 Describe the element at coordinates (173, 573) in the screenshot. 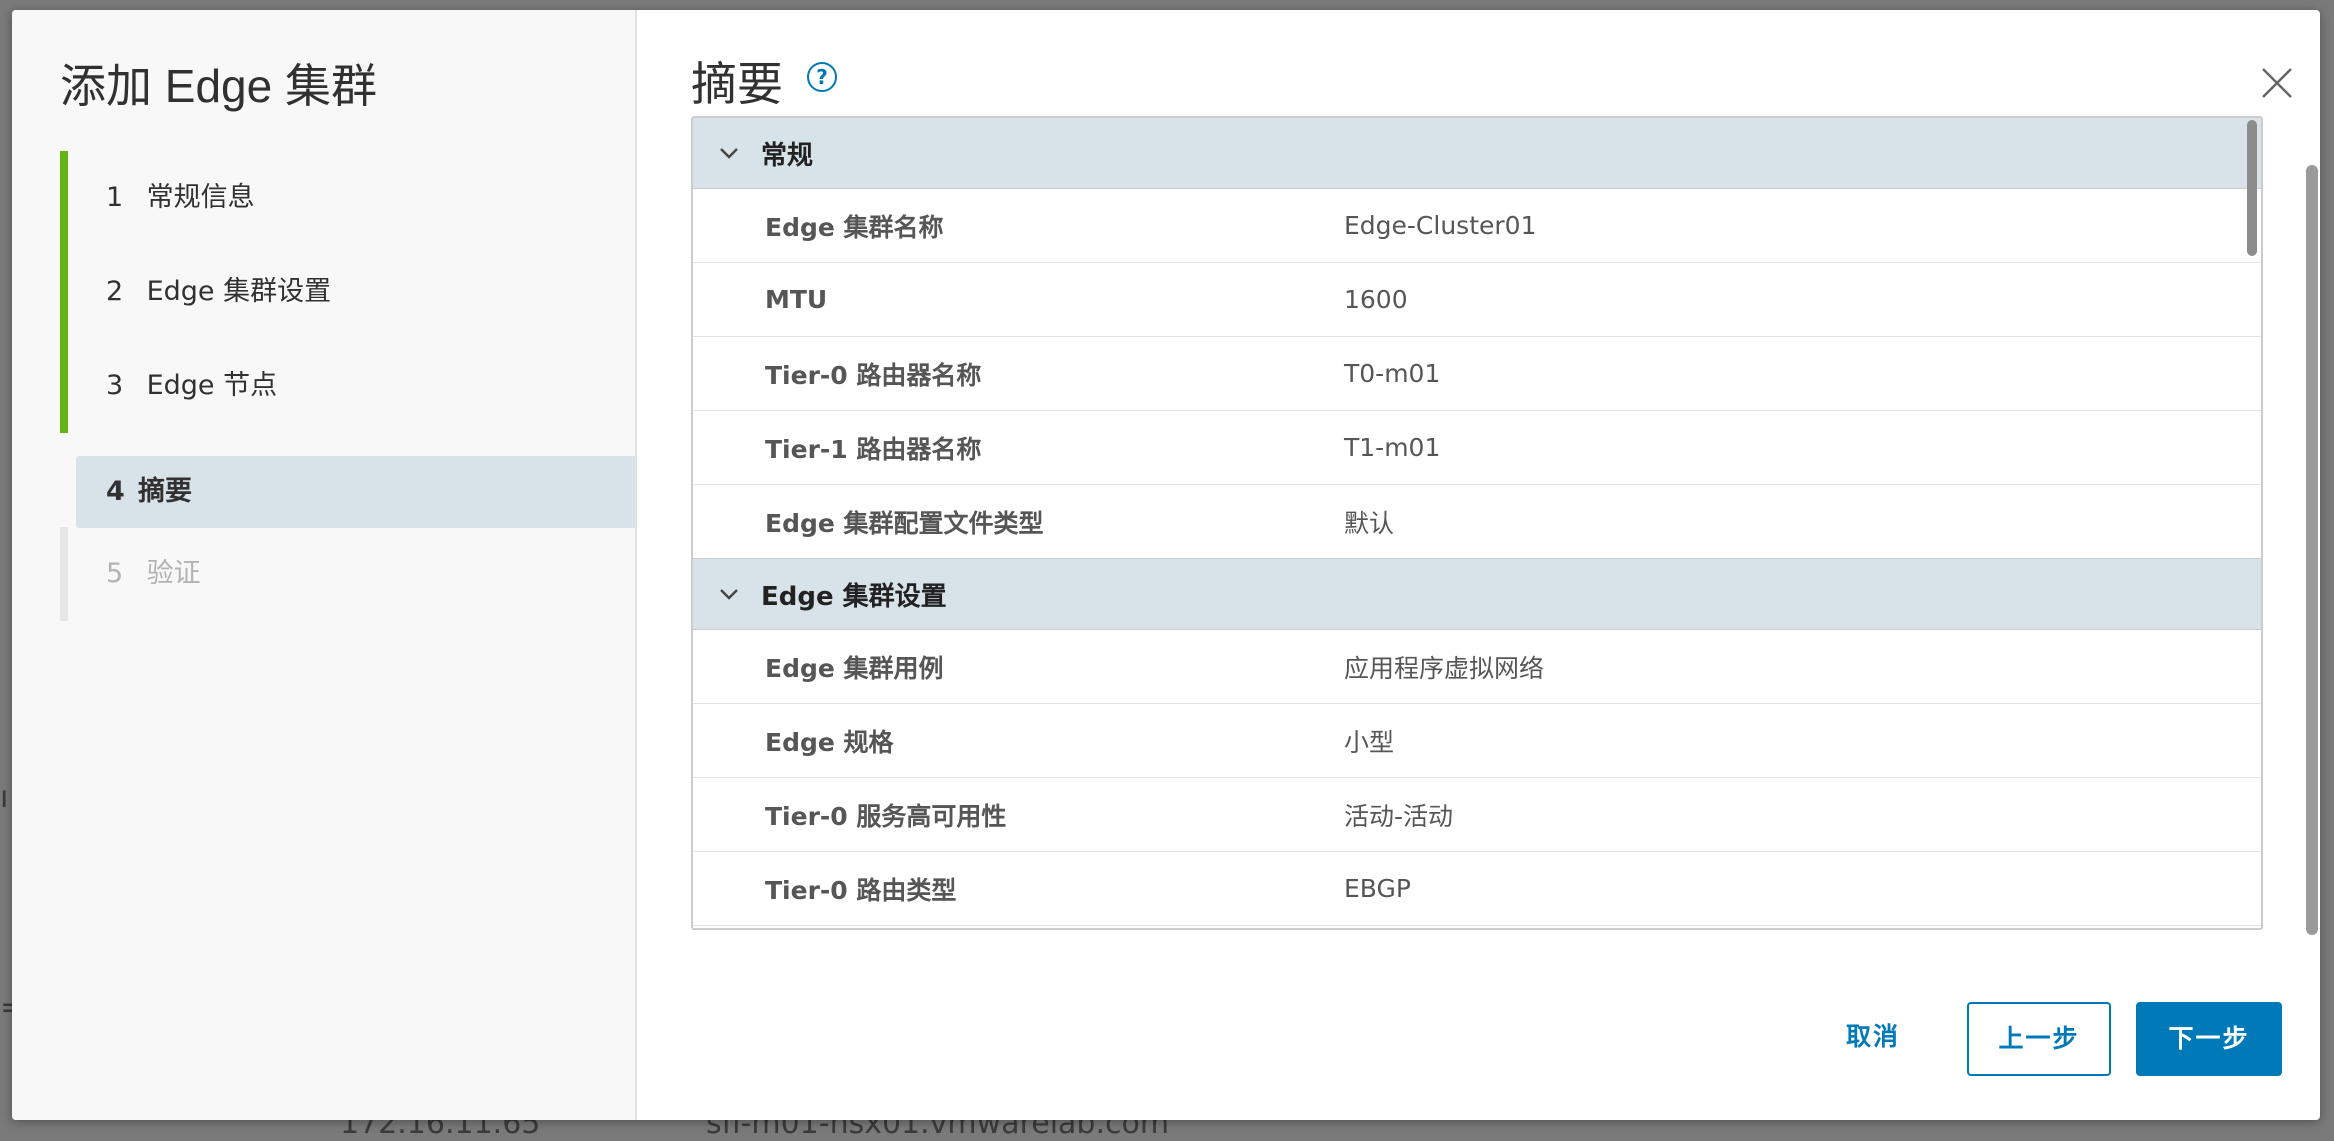

I see `step-label: 验证` at that location.